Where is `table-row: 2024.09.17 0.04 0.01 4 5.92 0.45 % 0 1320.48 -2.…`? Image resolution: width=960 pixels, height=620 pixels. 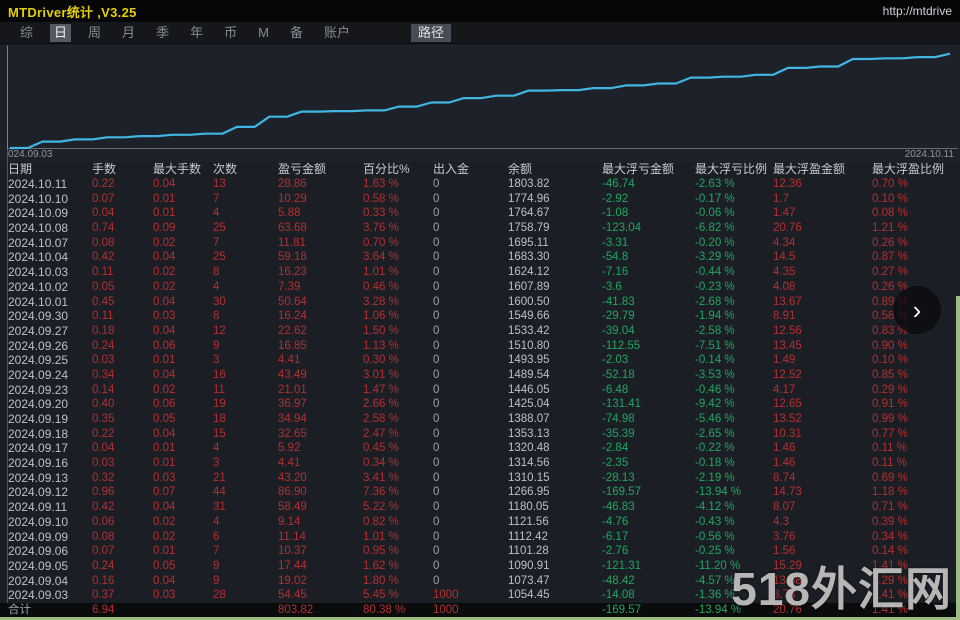 table-row: 2024.09.17 0.04 0.01 4 5.92 0.45 % 0 1320.48 -2.… is located at coordinates (480, 448).